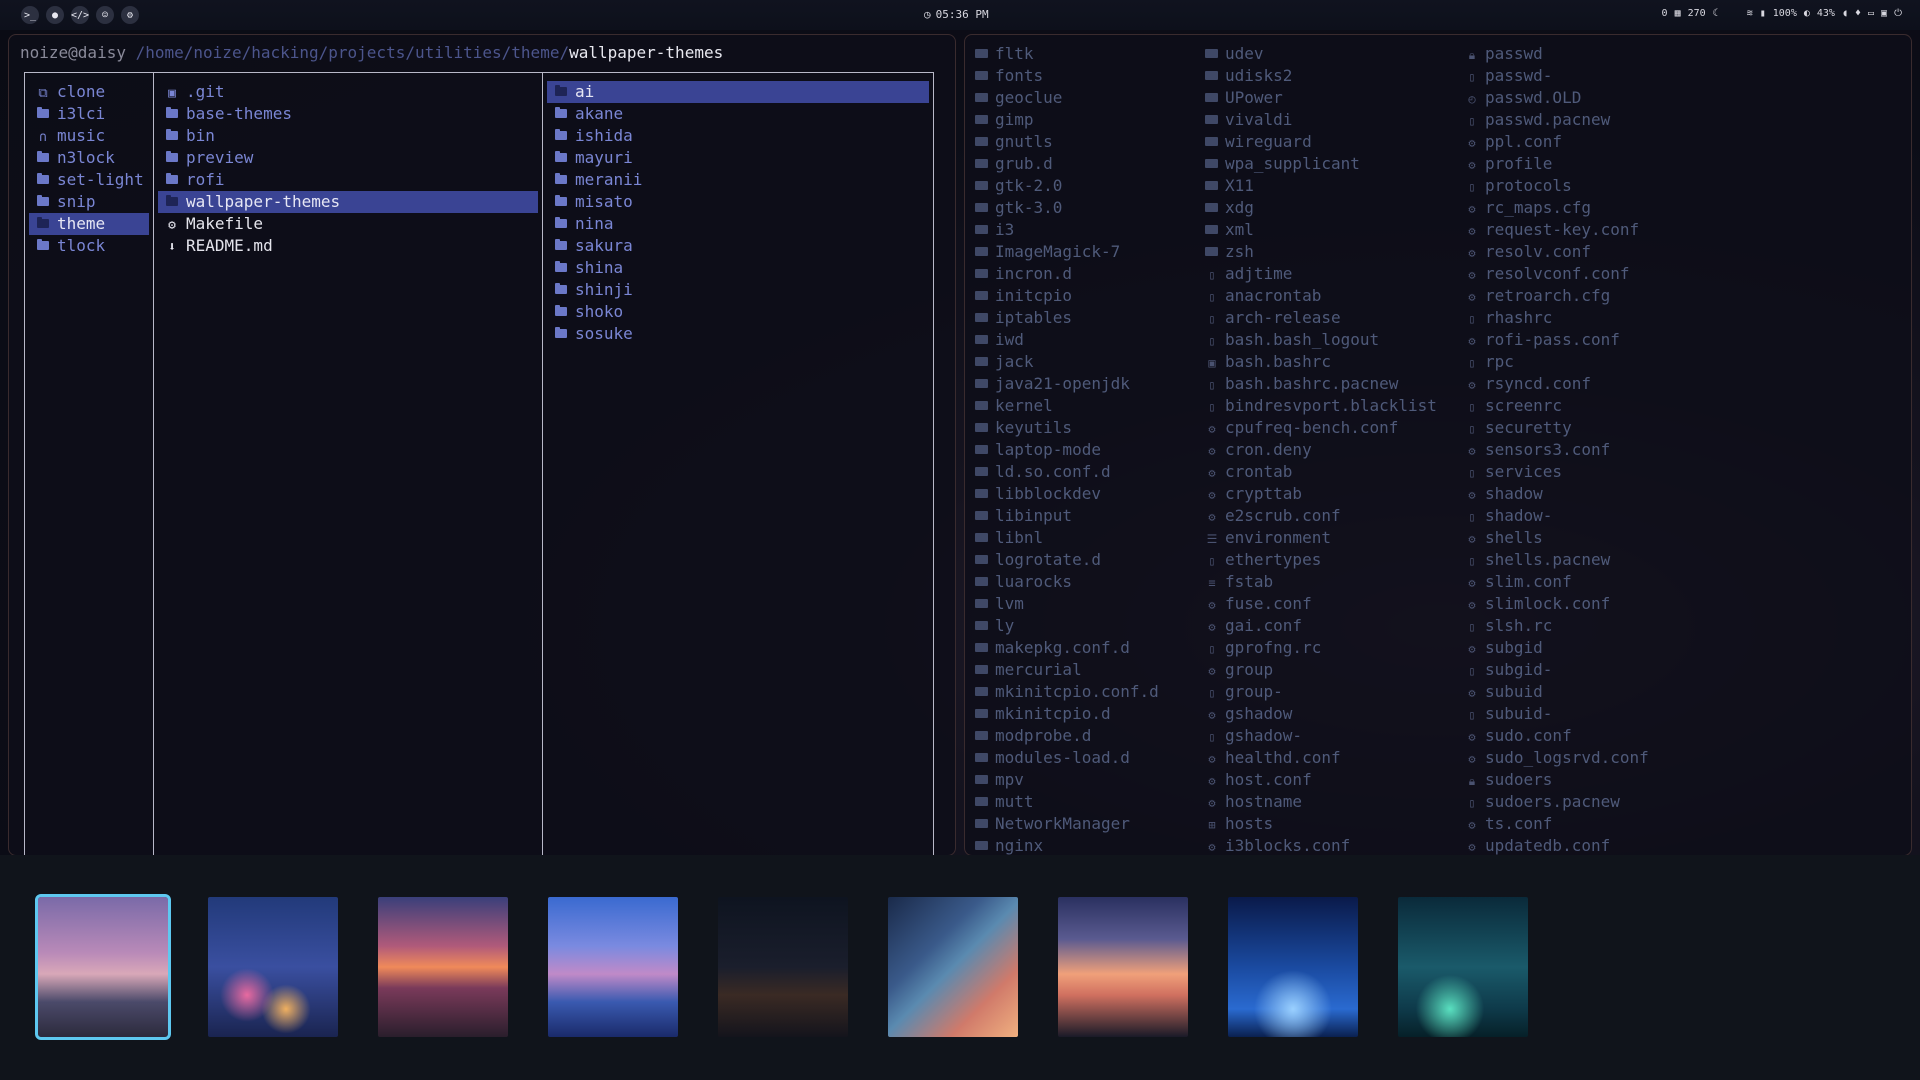 The image size is (1920, 1080). Describe the element at coordinates (1067, 516) in the screenshot. I see `etc-entry: libinput` at that location.